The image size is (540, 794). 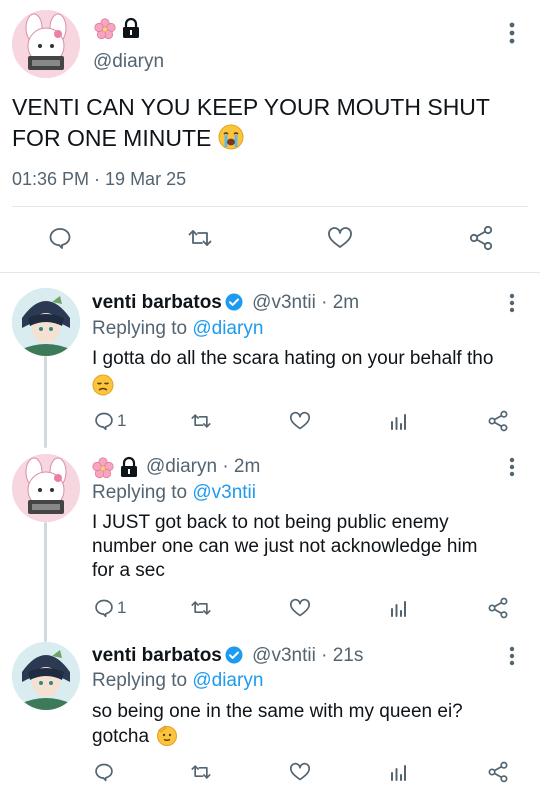 What do you see at coordinates (103, 385) in the screenshot?
I see `disappointed-face-icon` at bounding box center [103, 385].